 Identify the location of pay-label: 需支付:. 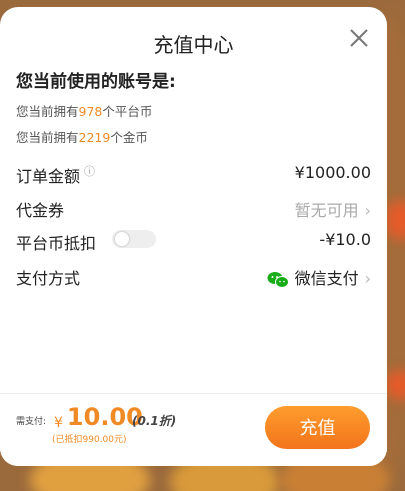
(31, 422).